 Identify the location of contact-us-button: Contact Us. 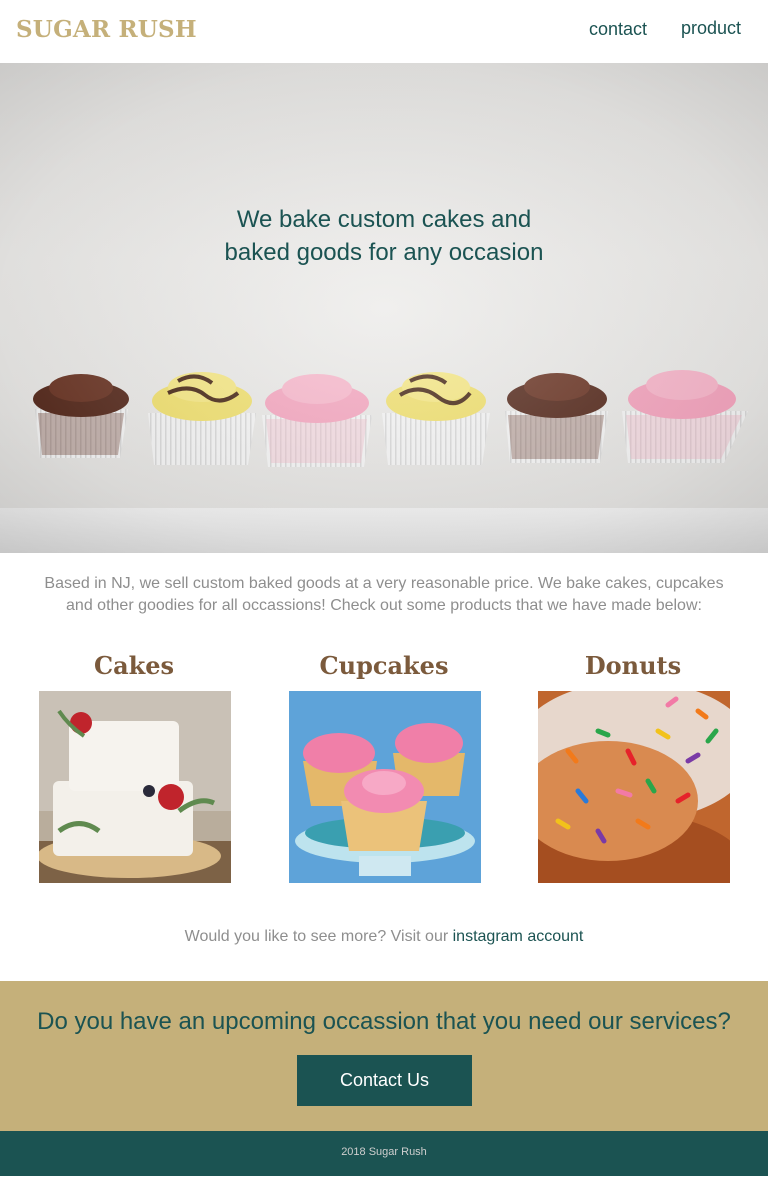
(384, 1080).